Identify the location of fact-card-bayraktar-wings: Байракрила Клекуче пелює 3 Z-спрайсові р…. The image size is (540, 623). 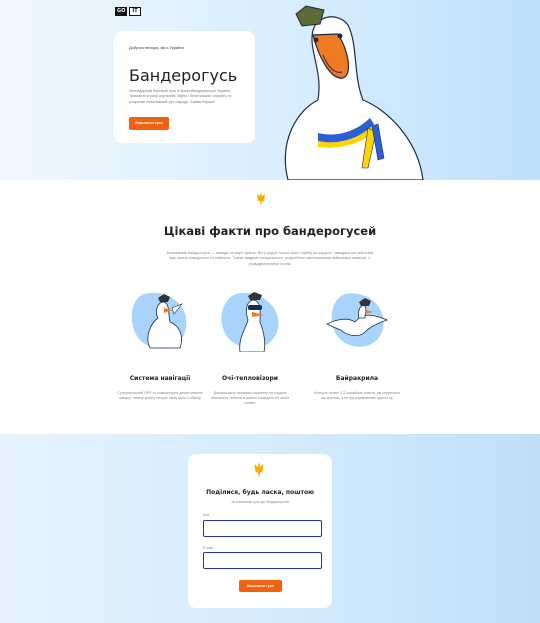
(357, 344).